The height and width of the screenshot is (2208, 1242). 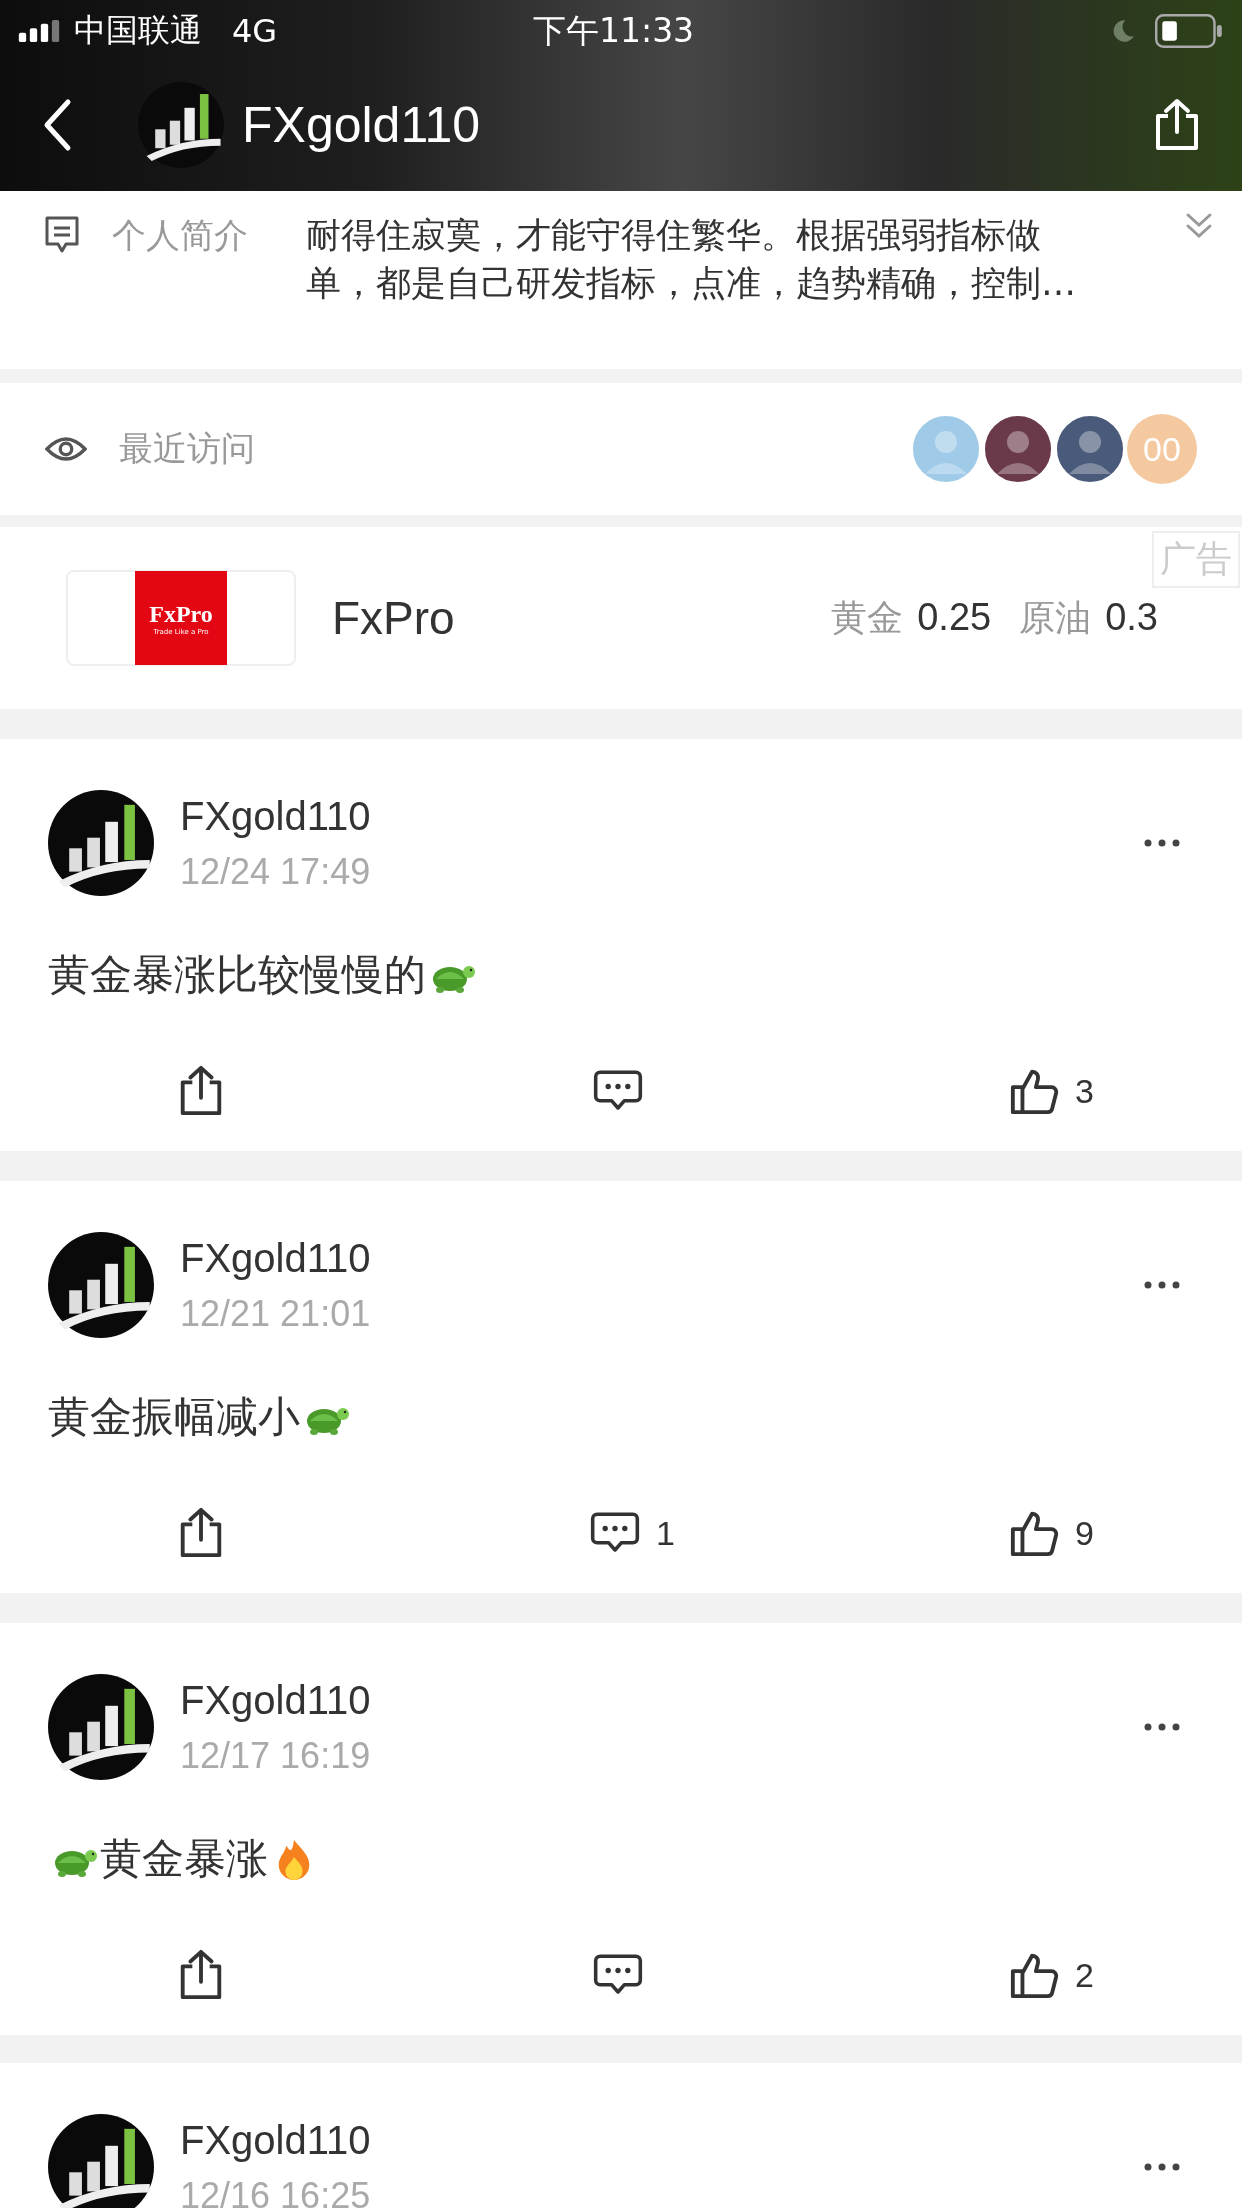 What do you see at coordinates (57, 124) in the screenshot?
I see `back-icon` at bounding box center [57, 124].